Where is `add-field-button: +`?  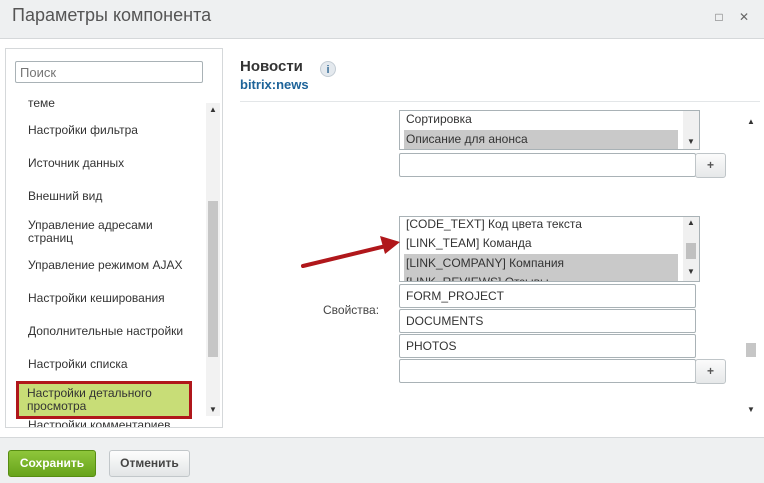 add-field-button: + is located at coordinates (710, 165).